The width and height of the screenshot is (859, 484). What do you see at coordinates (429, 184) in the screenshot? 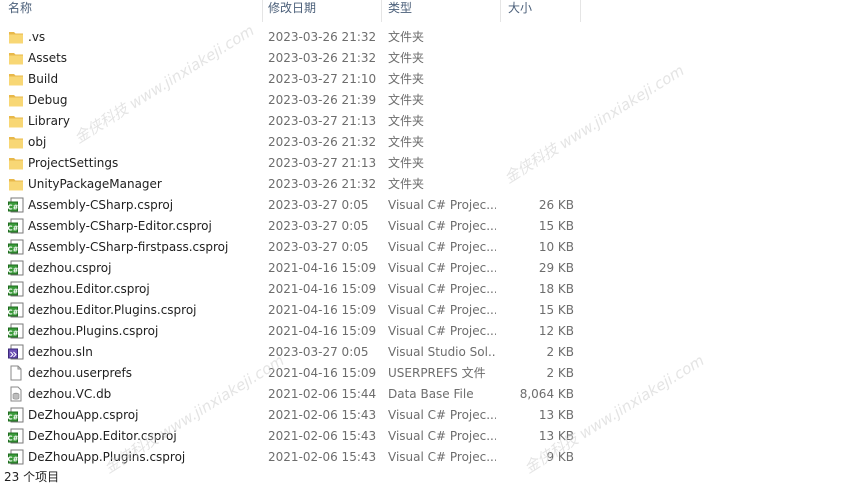
I see `file-row: UnityPackageManager 2023-03-26 21:32 文件夹` at bounding box center [429, 184].